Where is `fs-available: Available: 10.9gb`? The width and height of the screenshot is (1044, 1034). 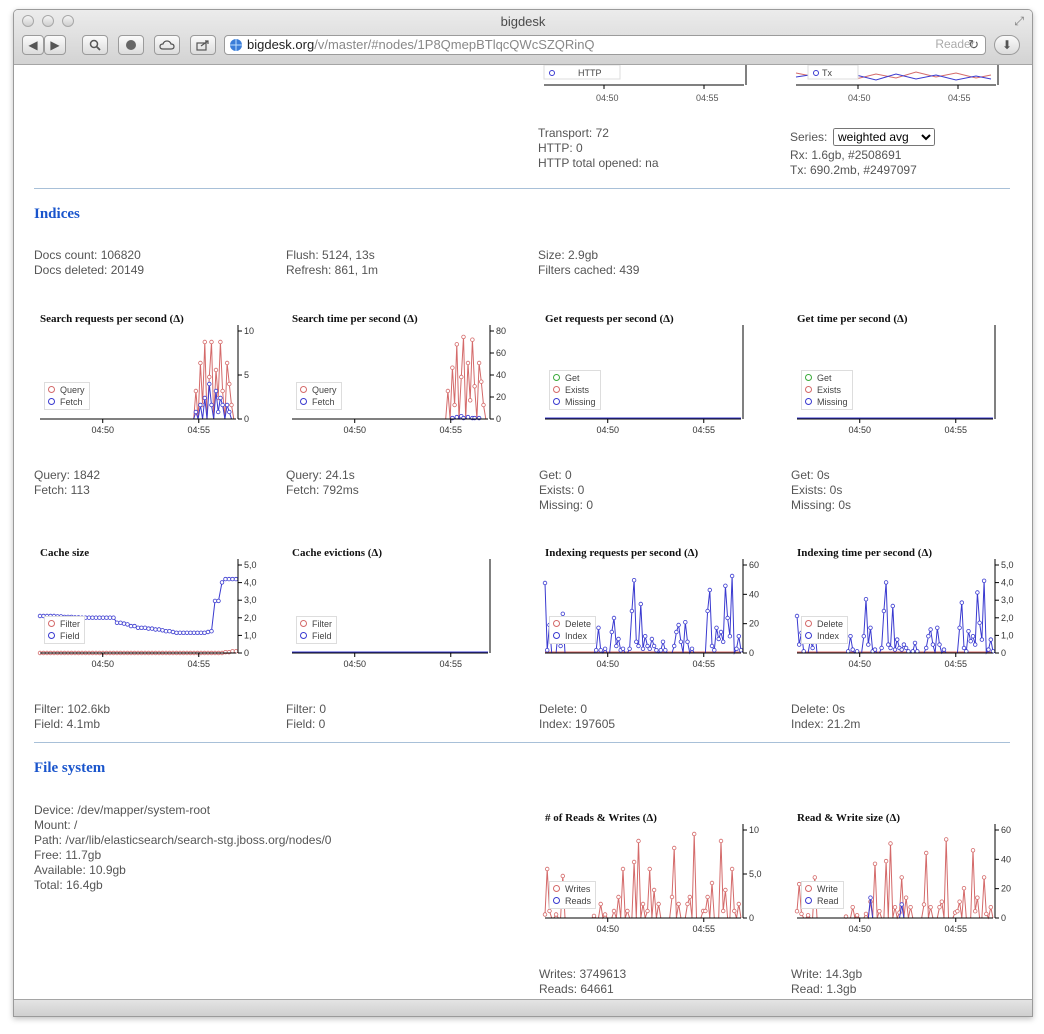 fs-available: Available: 10.9gb is located at coordinates (80, 870).